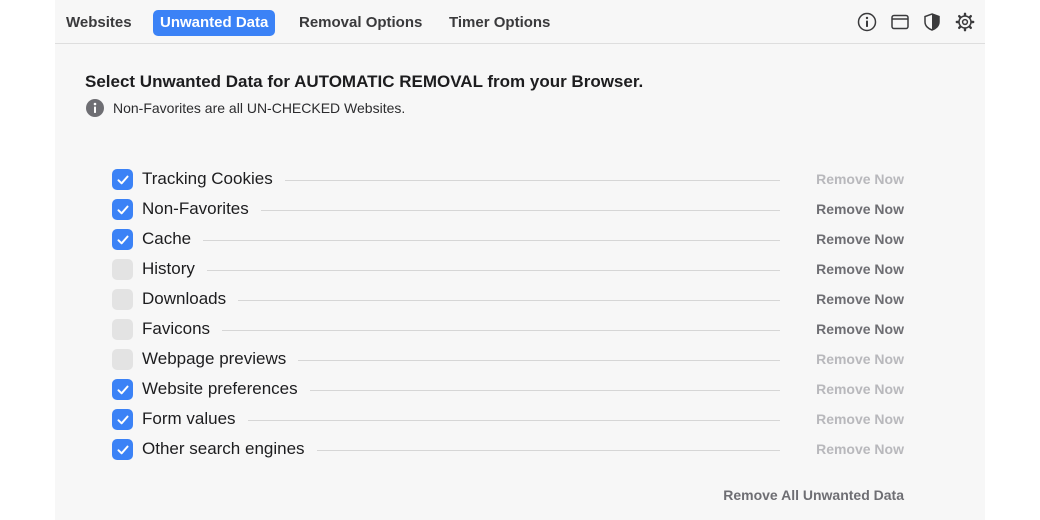 This screenshot has height=520, width=1040. I want to click on checkbox-downloads, so click(122, 299).